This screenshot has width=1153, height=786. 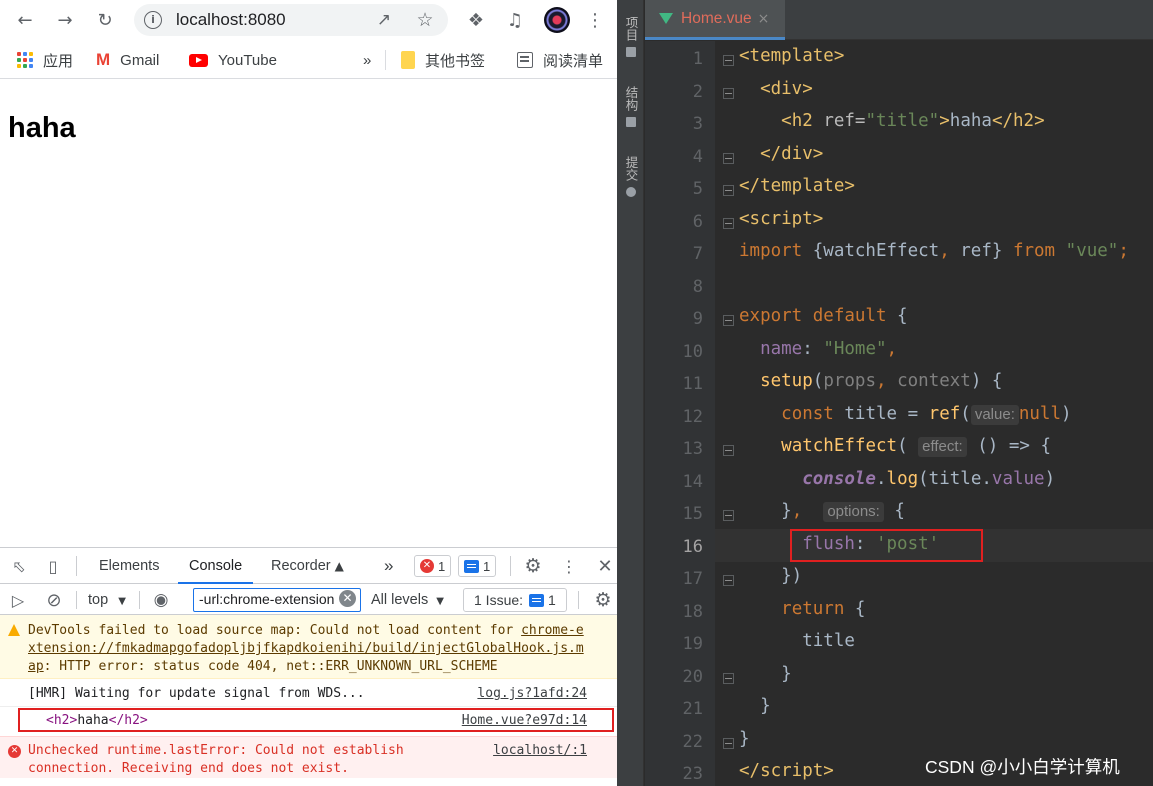 What do you see at coordinates (127, 60) in the screenshot?
I see `bookmark-gmail: M Gmail` at bounding box center [127, 60].